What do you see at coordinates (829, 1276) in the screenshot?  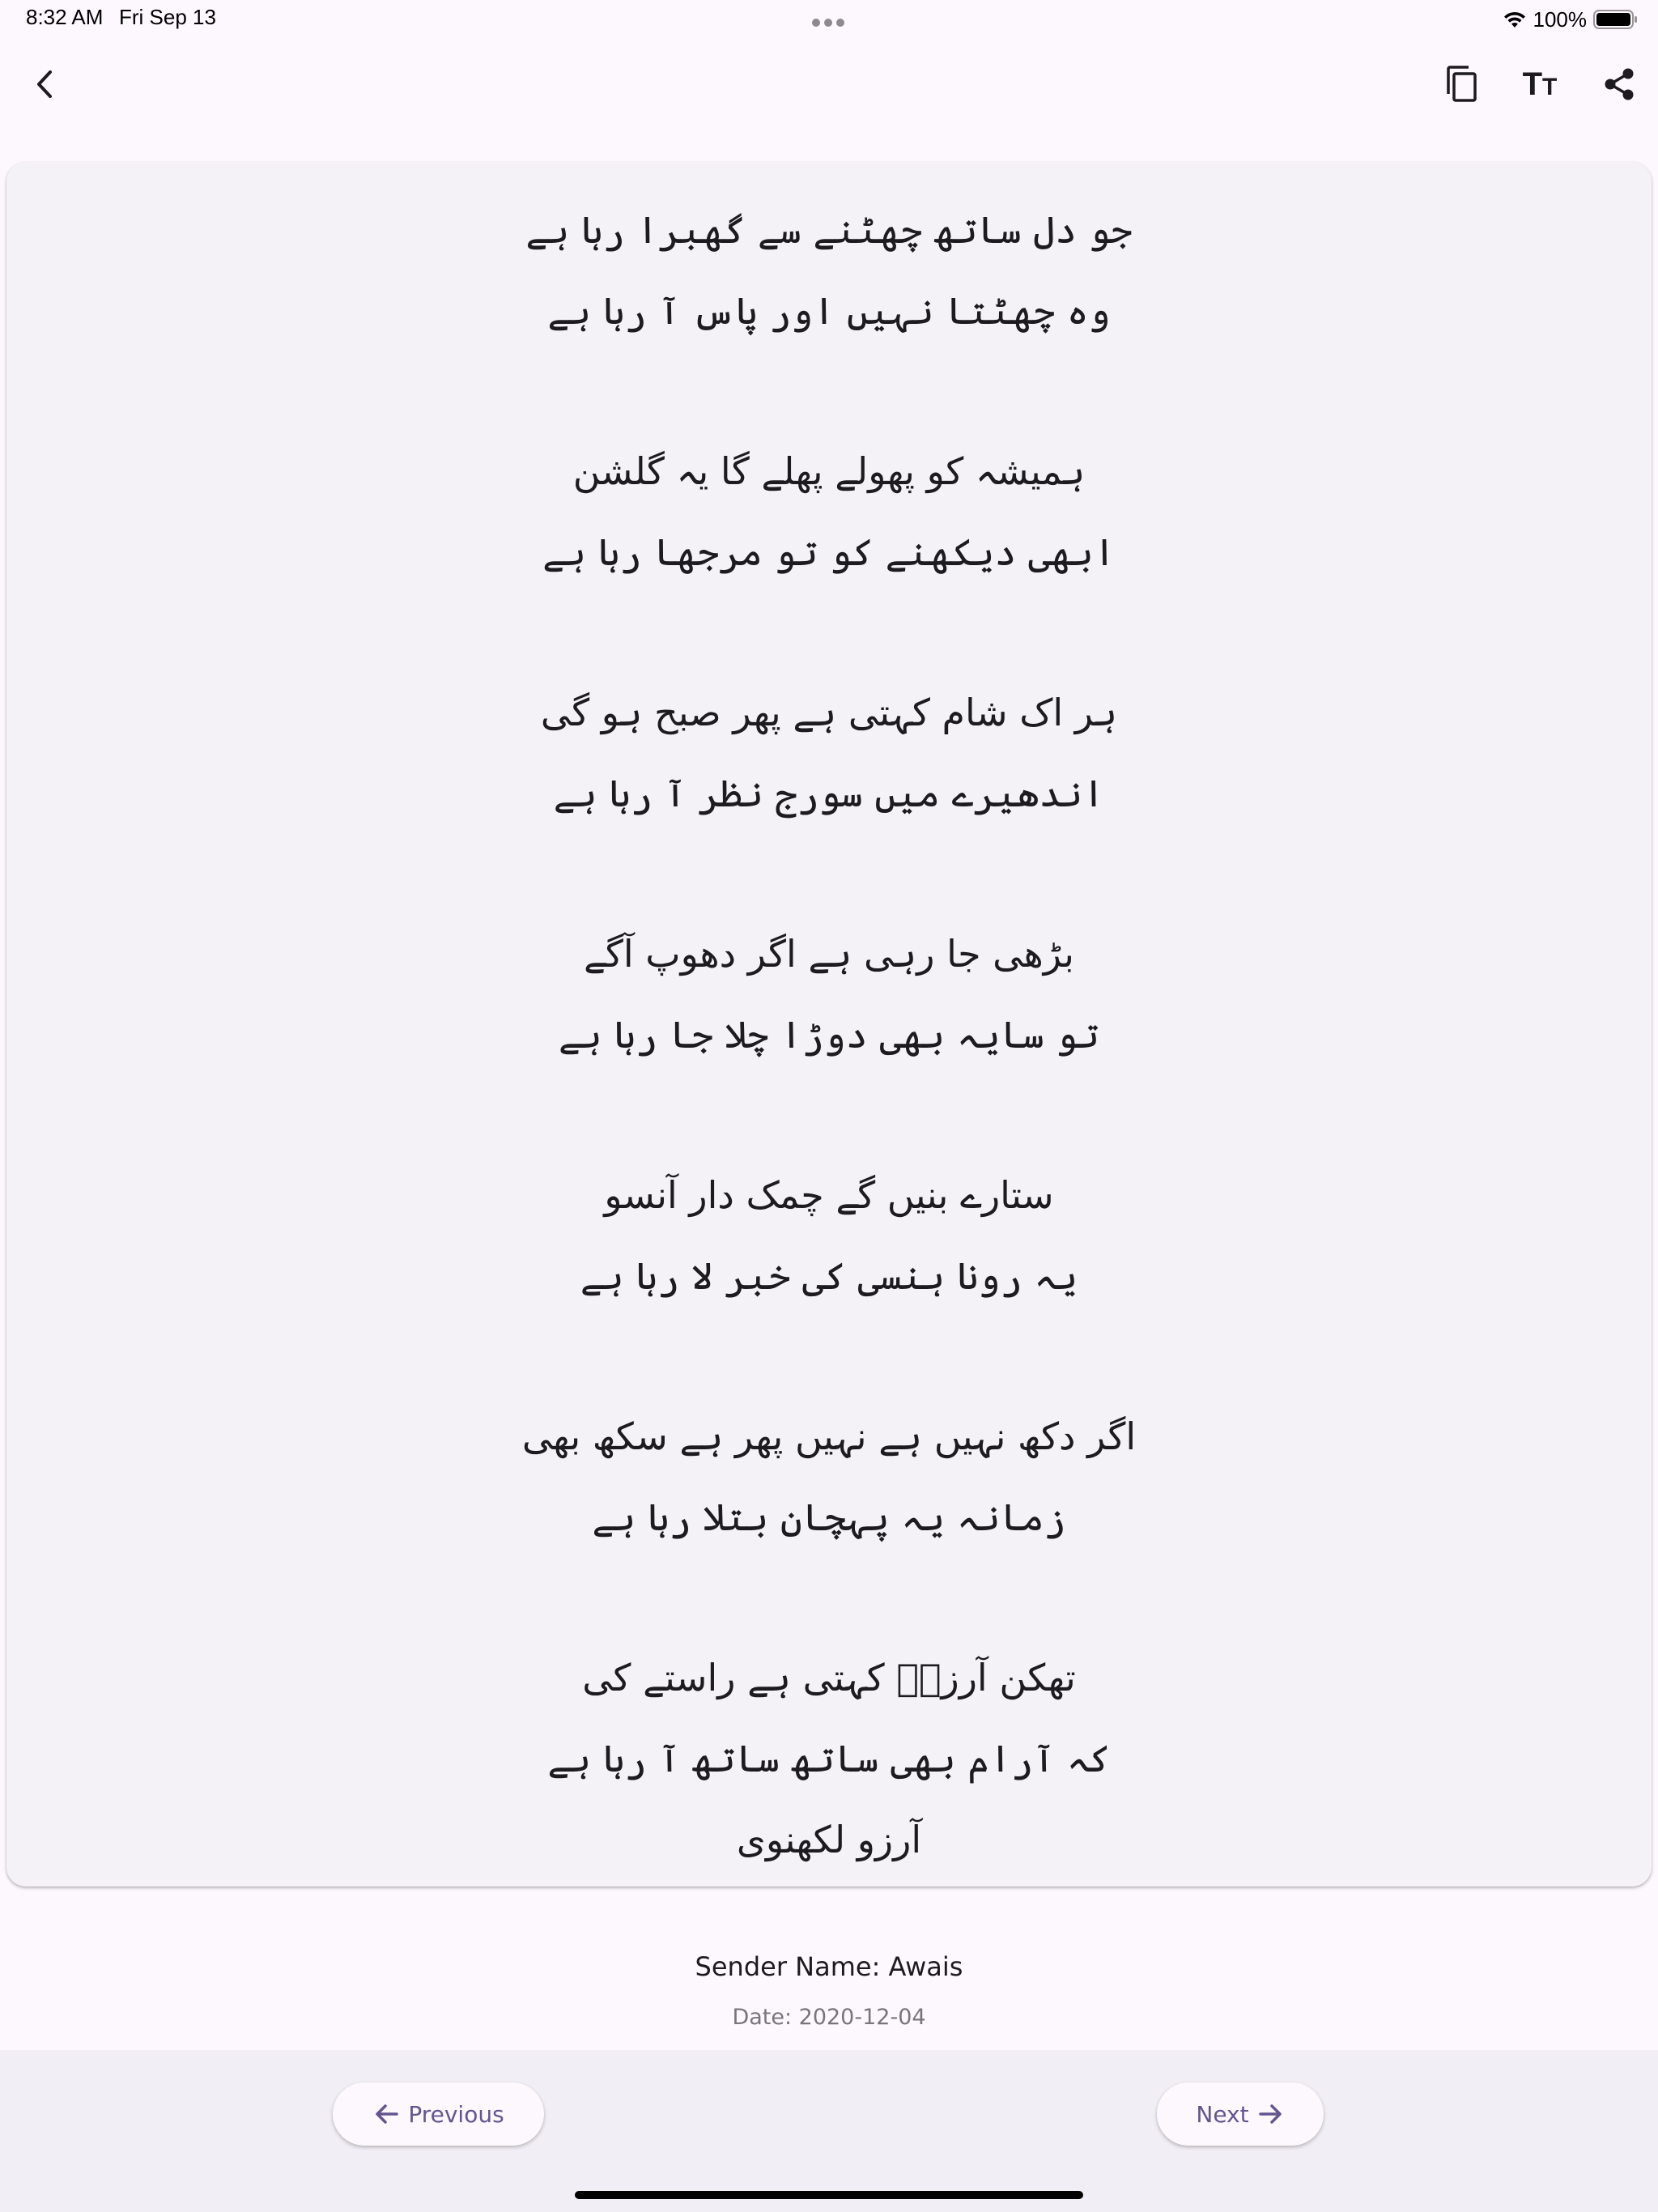 I see `poem-line: یہ رونا ہنسی کی خبر لا رہا ہے` at bounding box center [829, 1276].